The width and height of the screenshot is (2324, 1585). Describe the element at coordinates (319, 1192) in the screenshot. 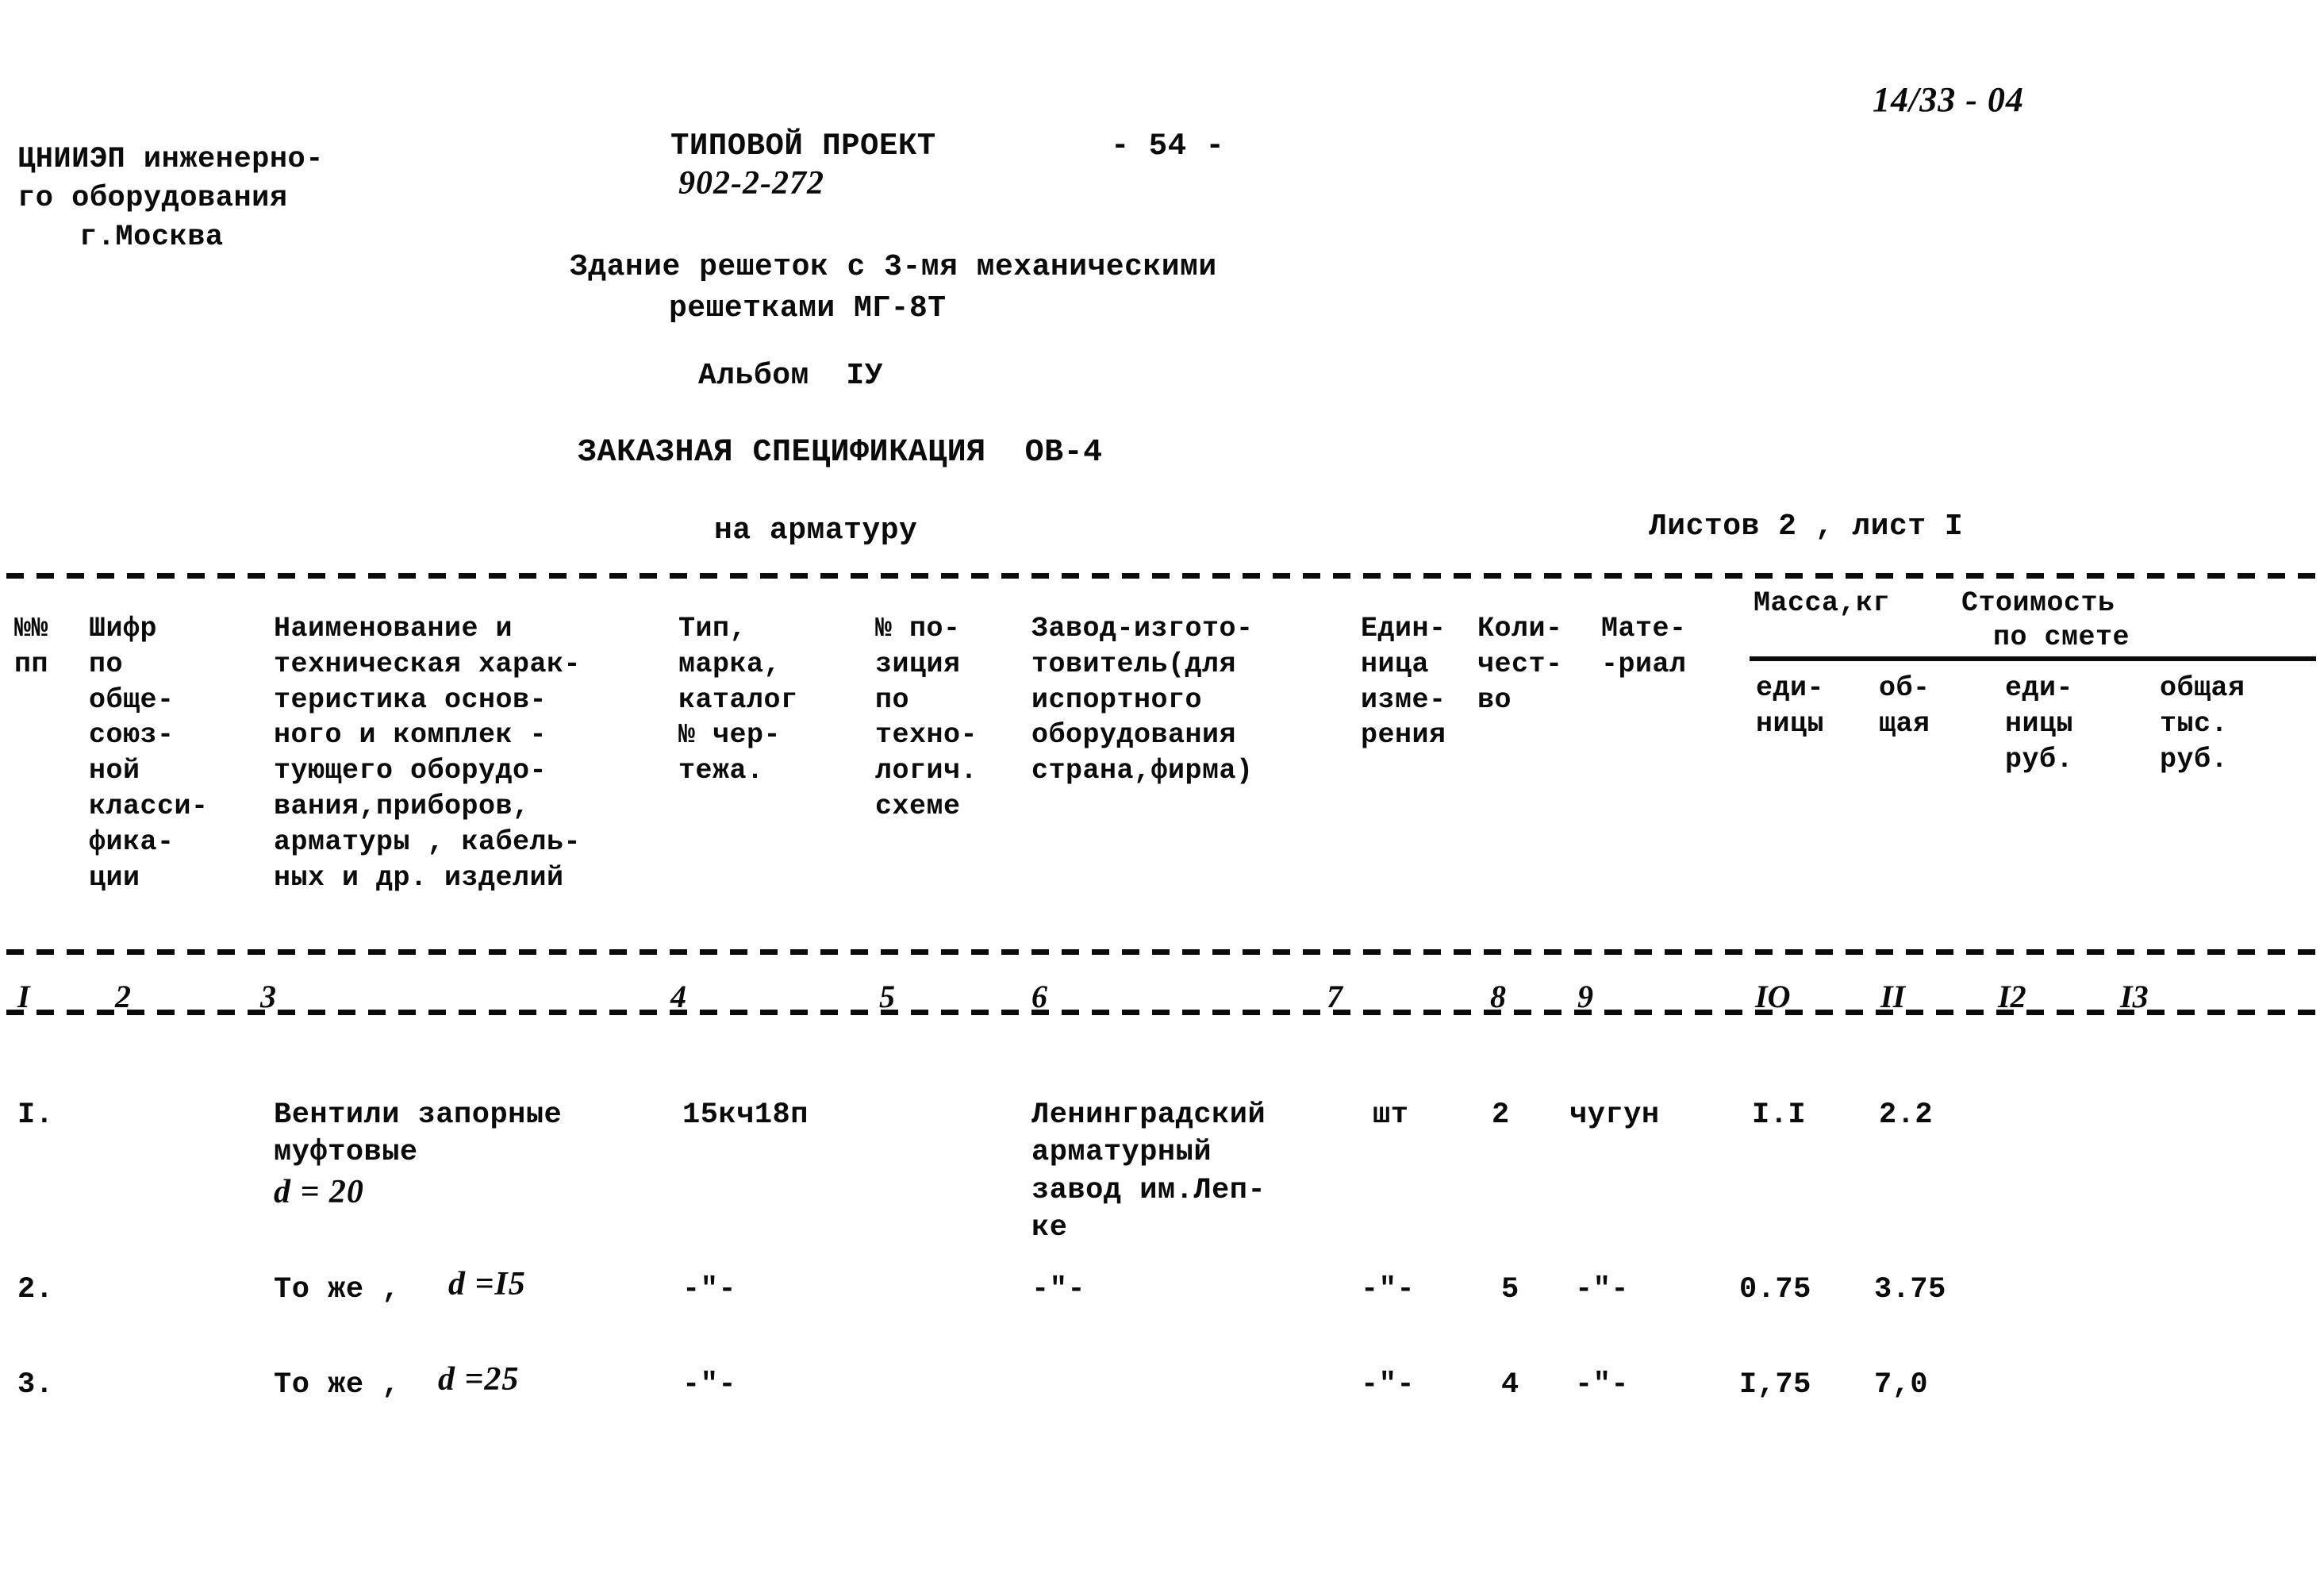

I see `row-1-diameter: d = 20` at that location.